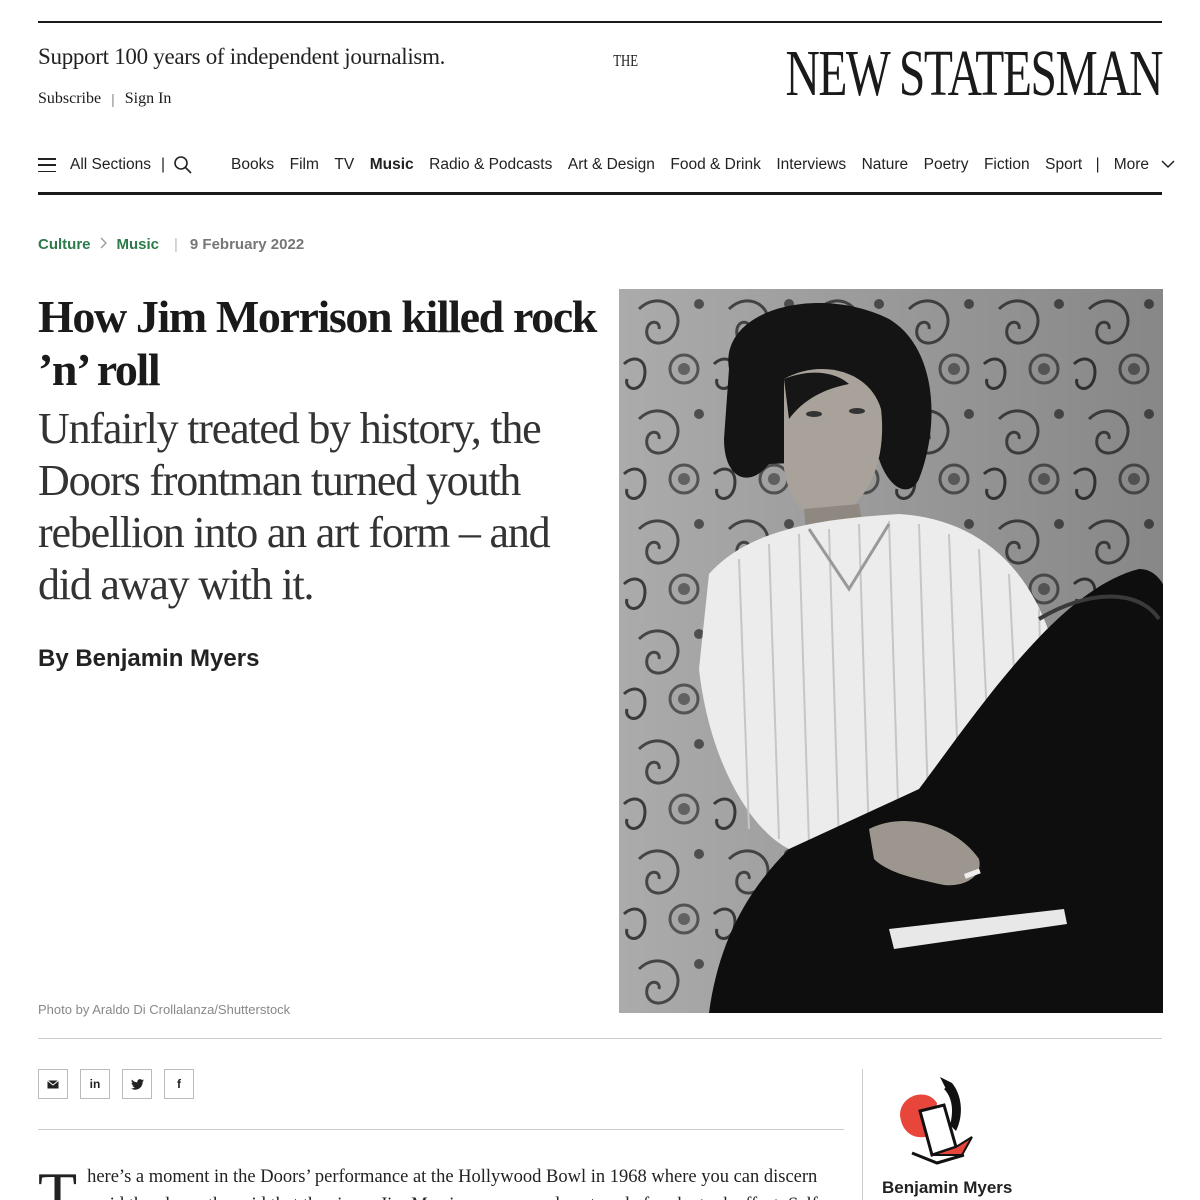 This screenshot has height=1200, width=1200. Describe the element at coordinates (600, 22) in the screenshot. I see `top-rule` at that location.